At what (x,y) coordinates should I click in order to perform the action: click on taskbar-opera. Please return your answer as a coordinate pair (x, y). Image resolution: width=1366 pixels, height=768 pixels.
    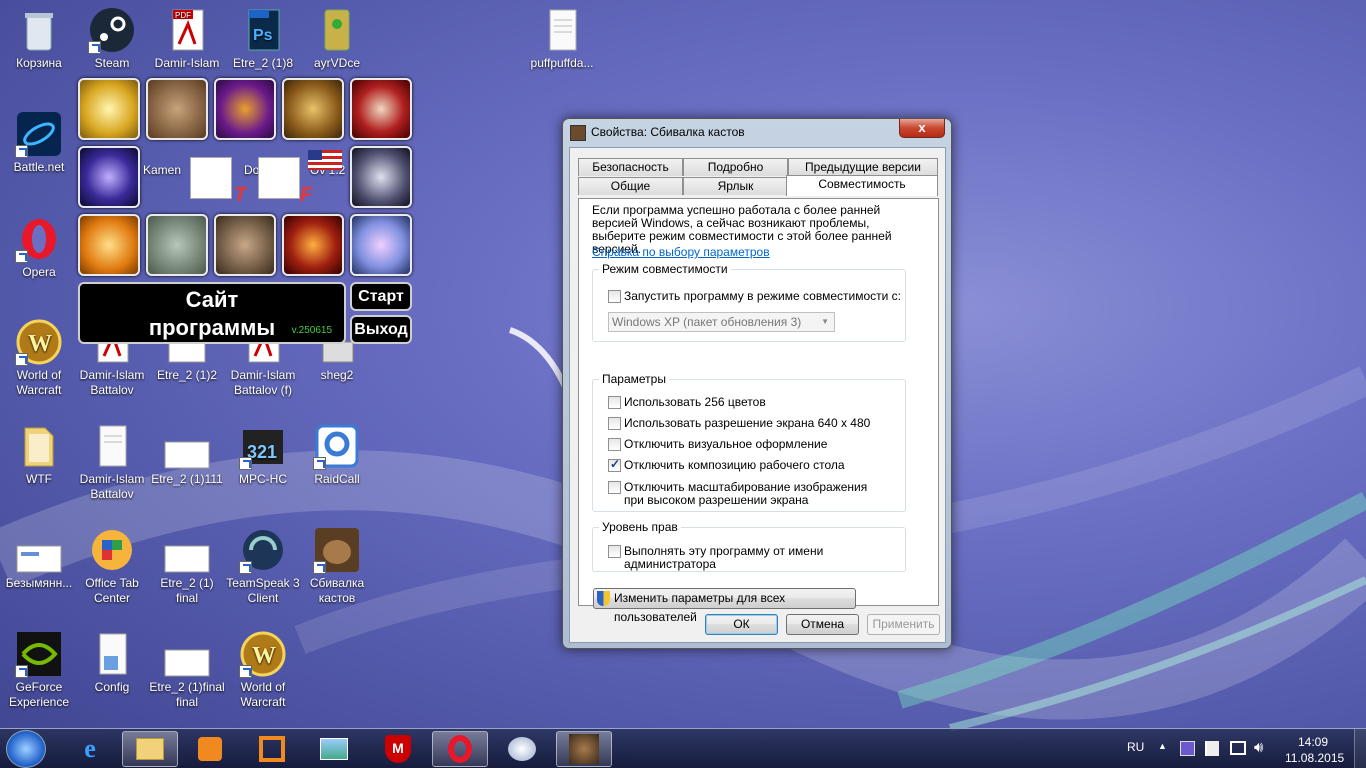
    Looking at the image, I should click on (460, 749).